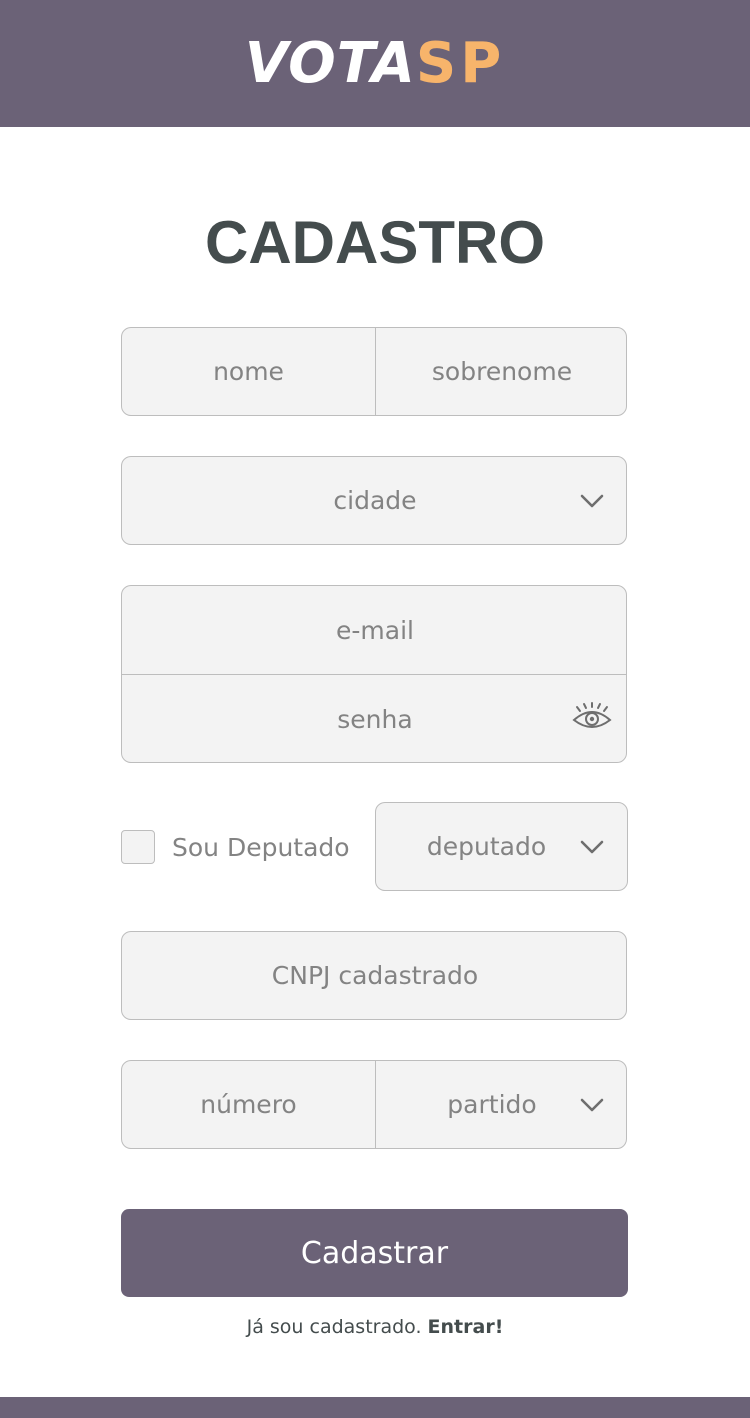  What do you see at coordinates (334, 1327) in the screenshot?
I see `login-prompt-text: Já sou cadastrado.` at bounding box center [334, 1327].